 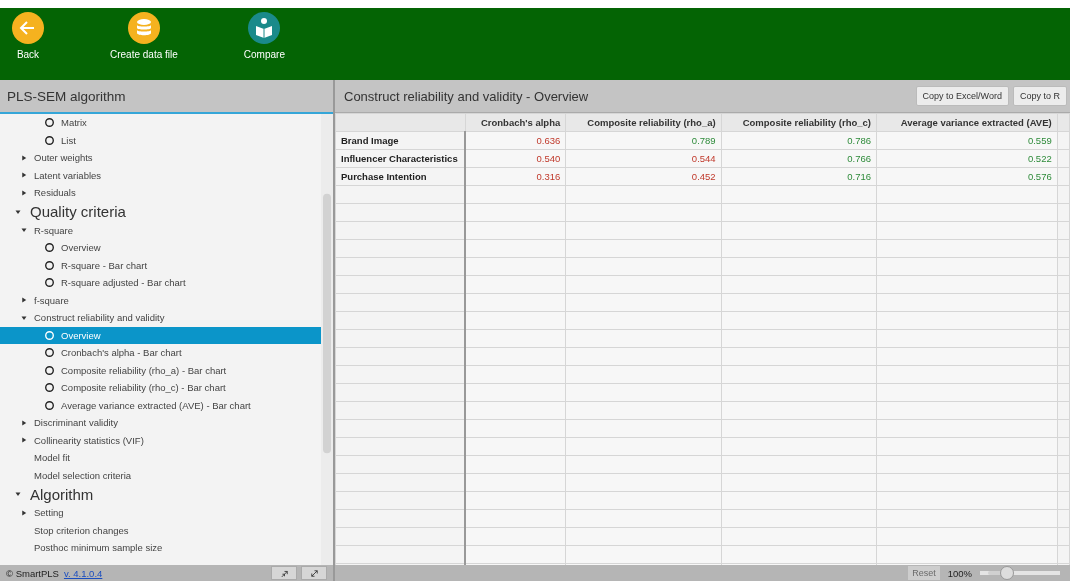 I want to click on column-header: Cronbach's alpha, so click(x=515, y=122).